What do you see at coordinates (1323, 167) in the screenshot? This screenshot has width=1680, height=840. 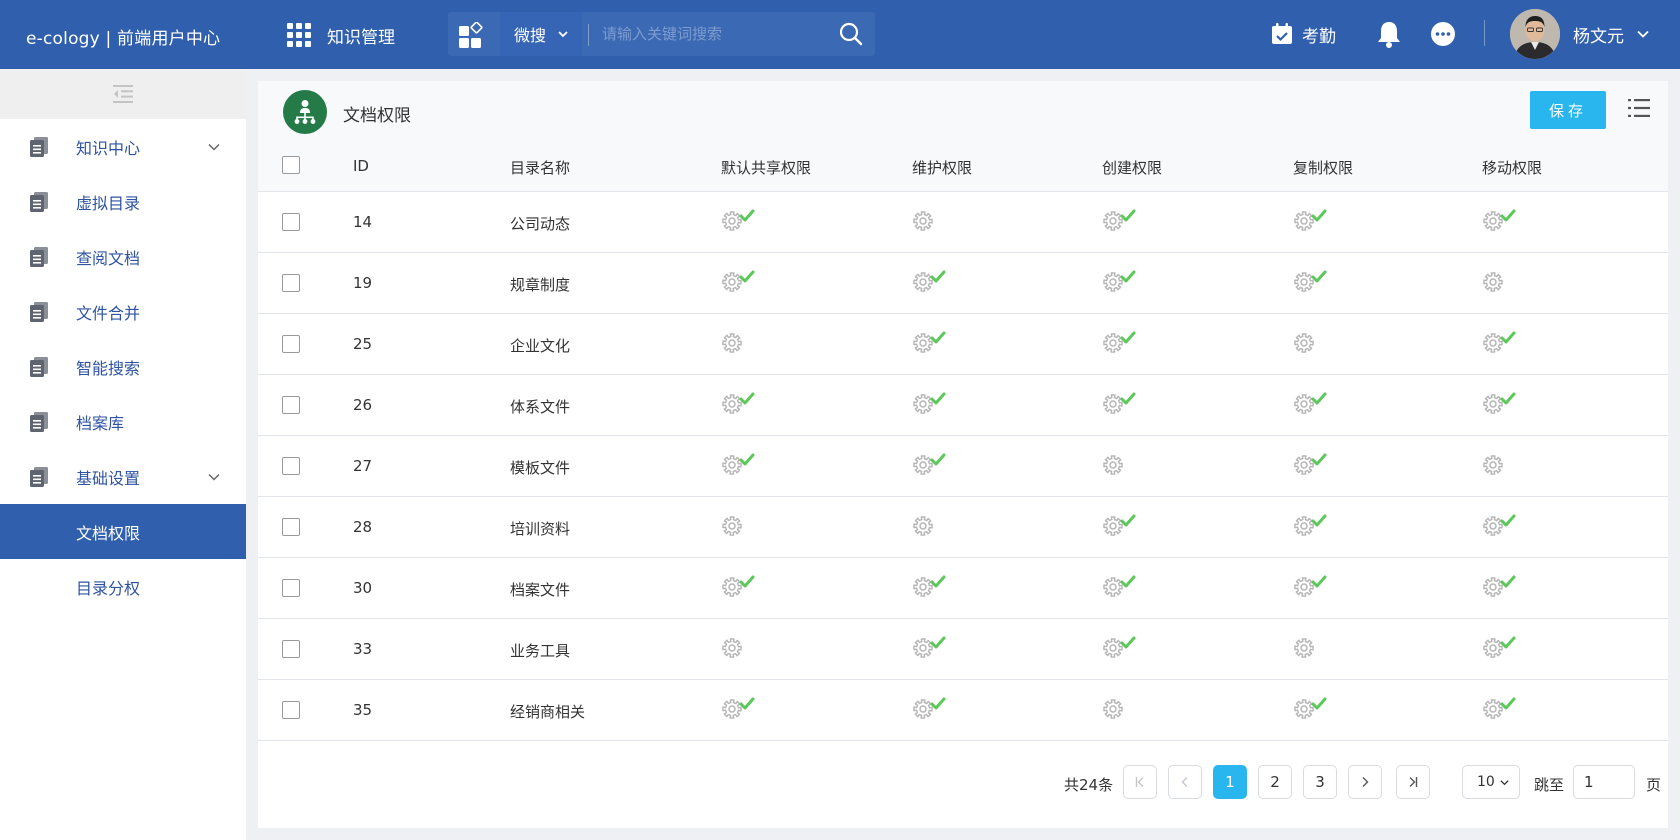 I see `column-header-copy: 复制权限` at bounding box center [1323, 167].